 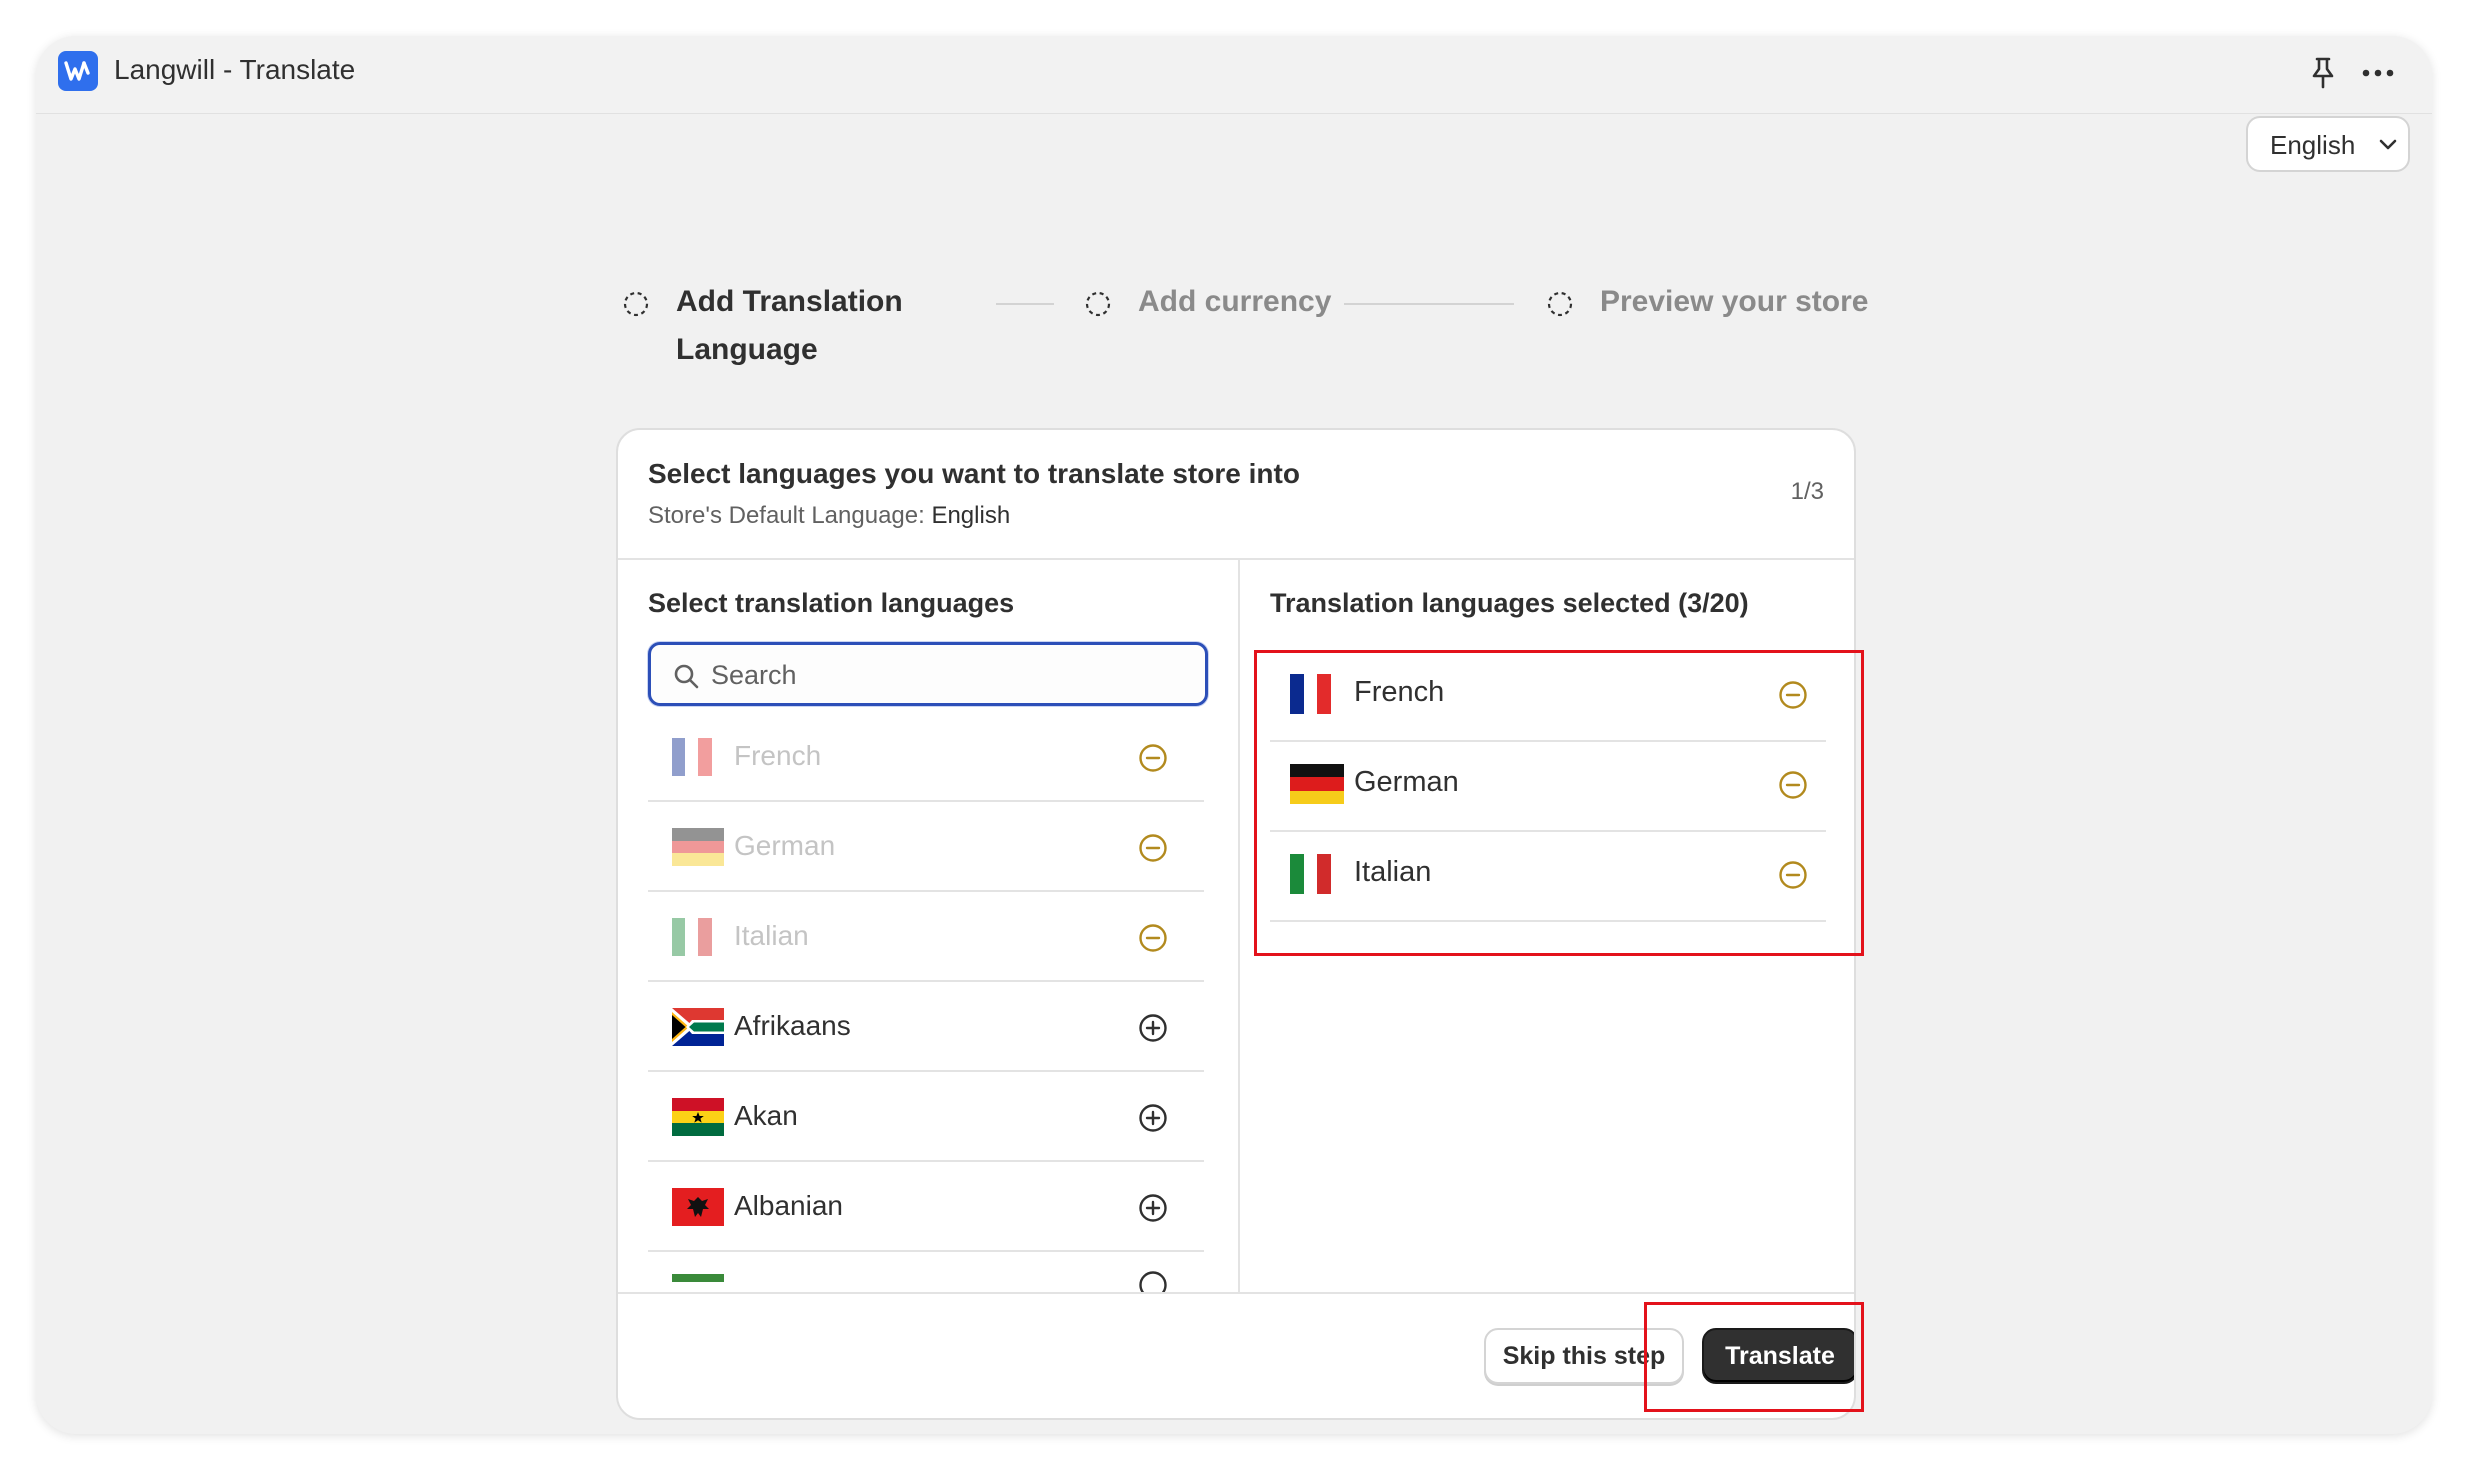 What do you see at coordinates (2388, 144) in the screenshot?
I see `chevron-down-icon` at bounding box center [2388, 144].